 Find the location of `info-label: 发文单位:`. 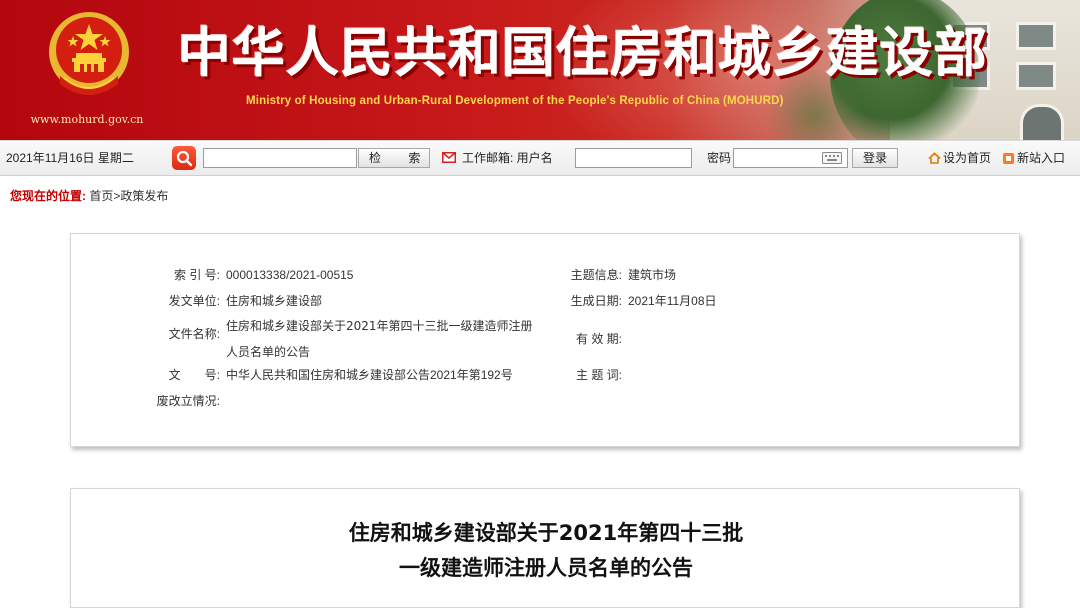

info-label: 发文单位: is located at coordinates (194, 301).